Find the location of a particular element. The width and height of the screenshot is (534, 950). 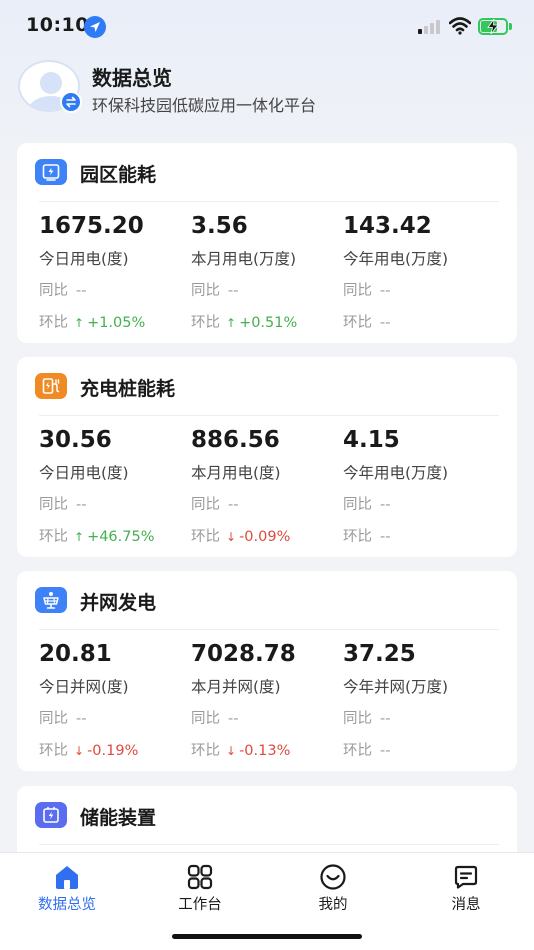

card-header: 并网发电 is located at coordinates (267, 600).